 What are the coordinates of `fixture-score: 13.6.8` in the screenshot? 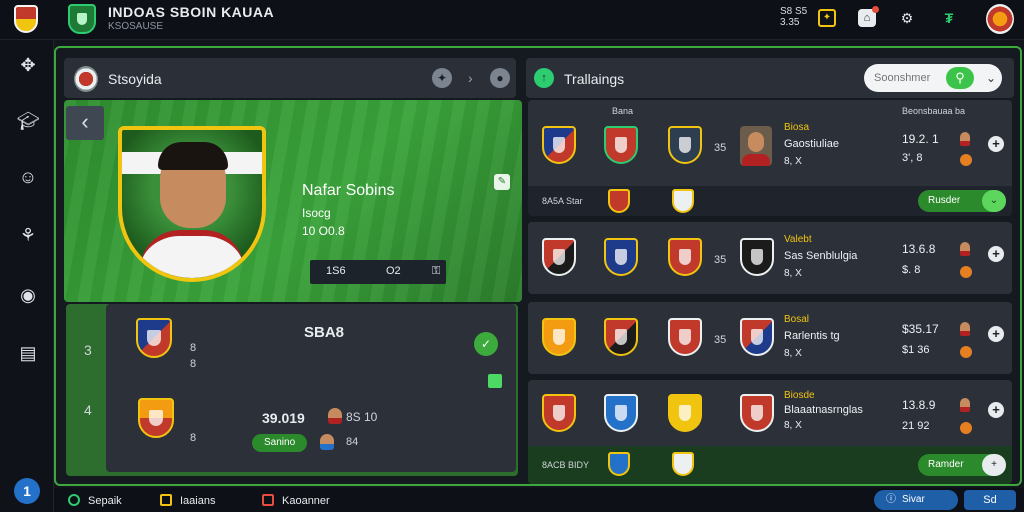 It's located at (919, 249).